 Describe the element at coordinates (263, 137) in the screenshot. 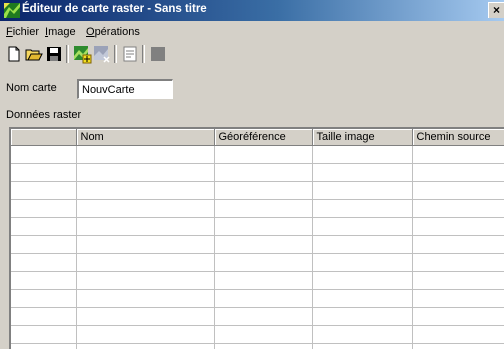

I see `column-header-georeference: Géoréférence` at that location.